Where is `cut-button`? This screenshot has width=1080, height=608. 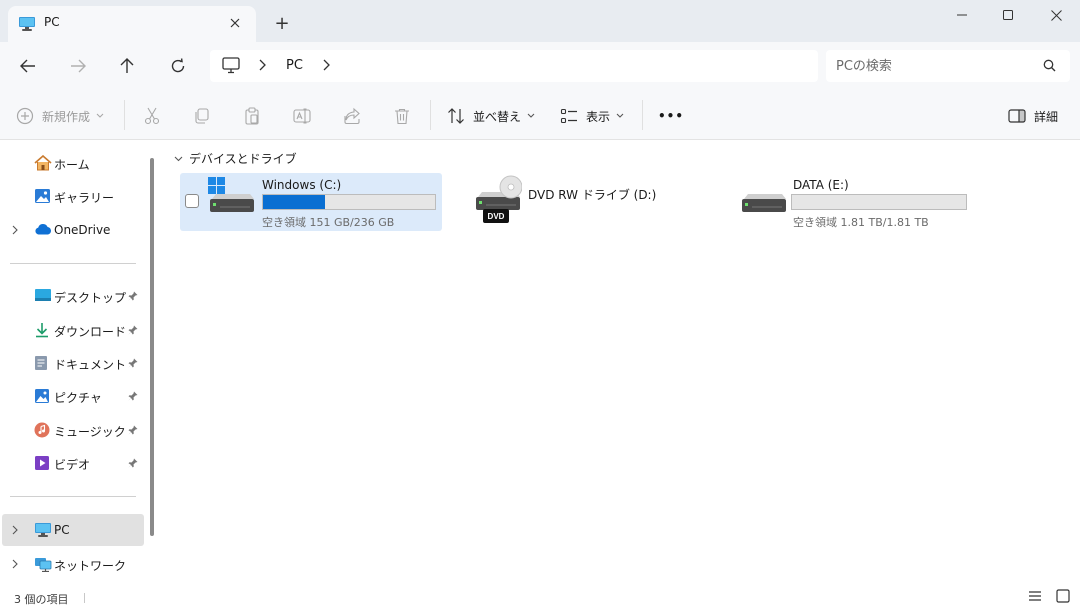 cut-button is located at coordinates (152, 116).